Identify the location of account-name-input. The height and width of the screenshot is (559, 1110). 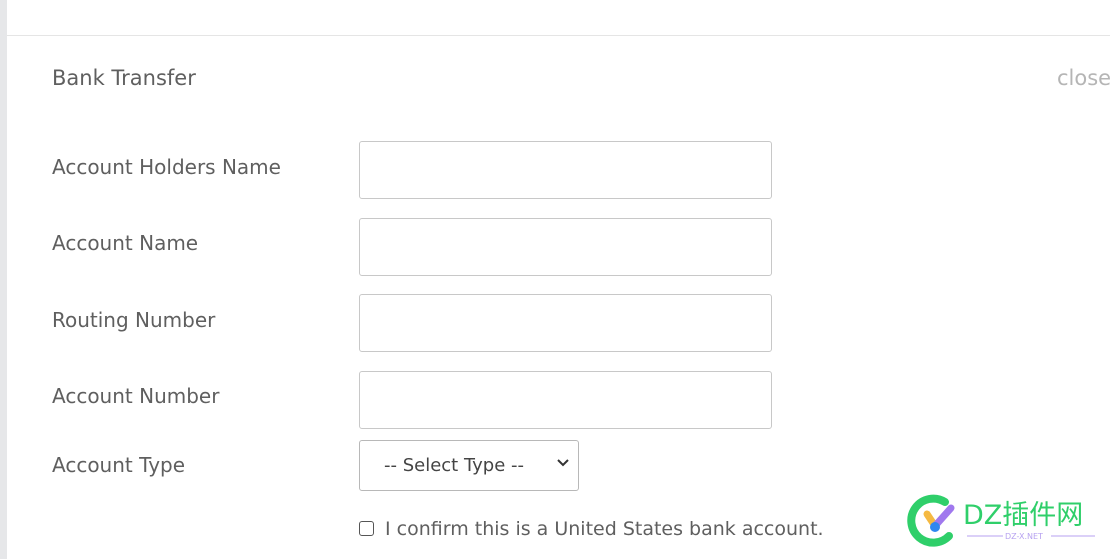
(565, 247).